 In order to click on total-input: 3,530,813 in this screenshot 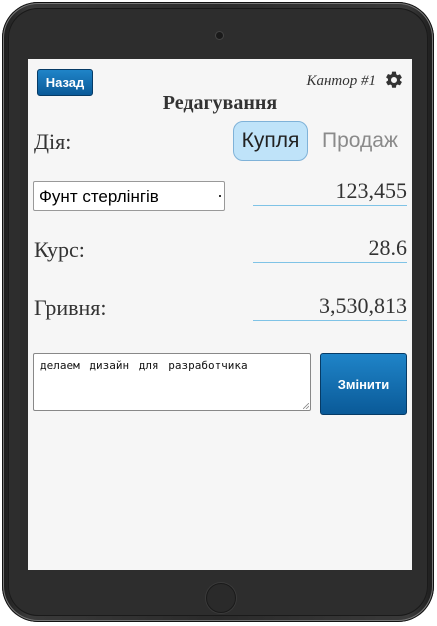, I will do `click(330, 308)`.